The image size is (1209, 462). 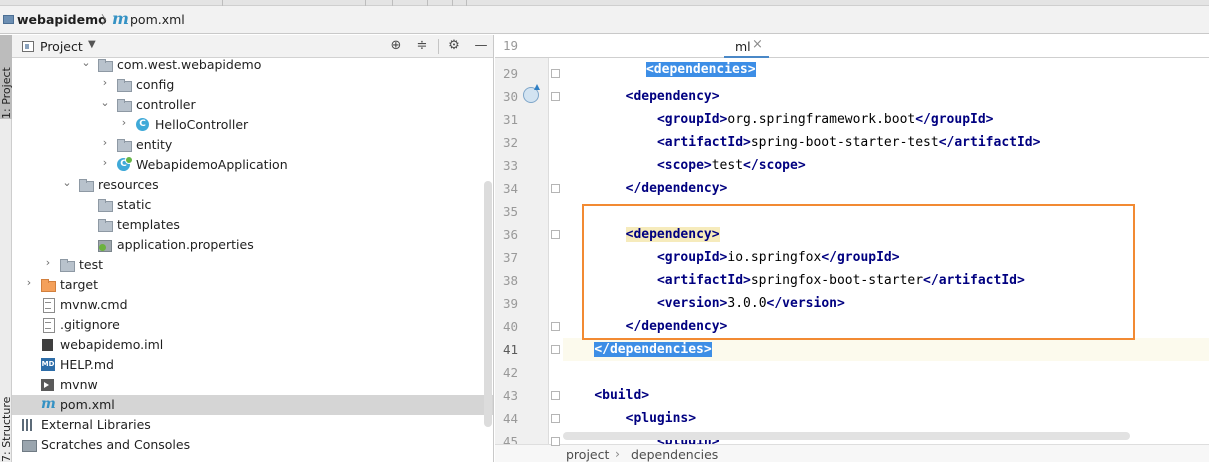 I want to click on tree-item: › External Libraries, so click(x=252, y=425).